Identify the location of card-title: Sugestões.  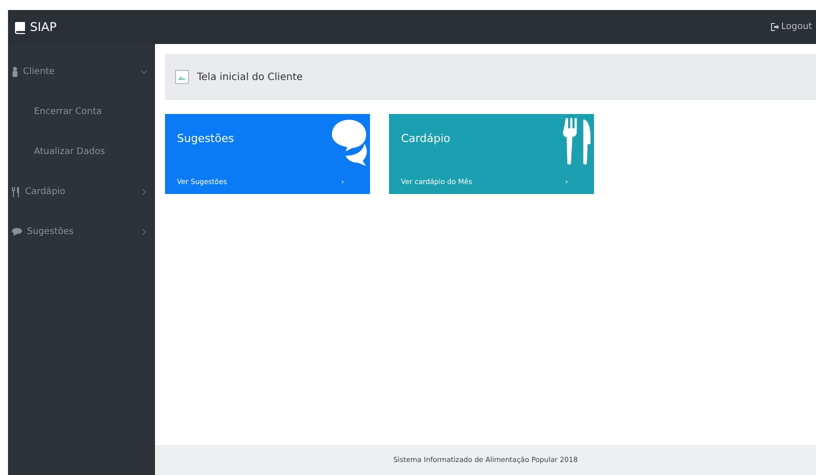
(206, 138).